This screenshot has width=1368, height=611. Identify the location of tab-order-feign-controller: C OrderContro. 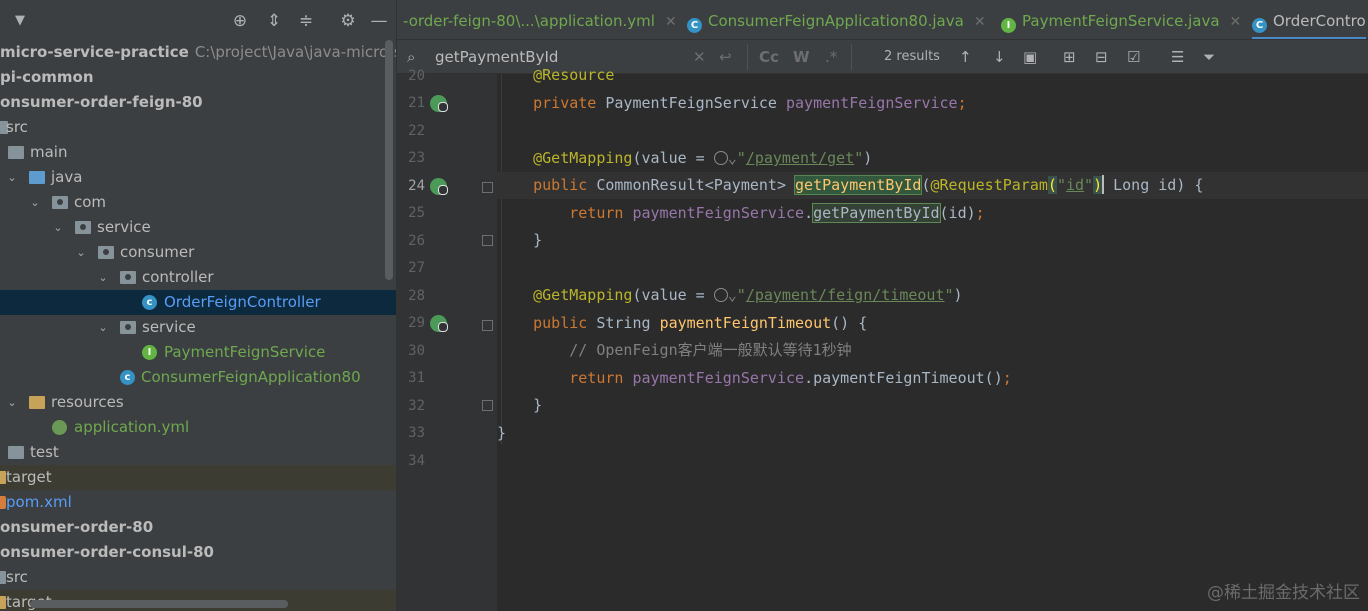
(1309, 19).